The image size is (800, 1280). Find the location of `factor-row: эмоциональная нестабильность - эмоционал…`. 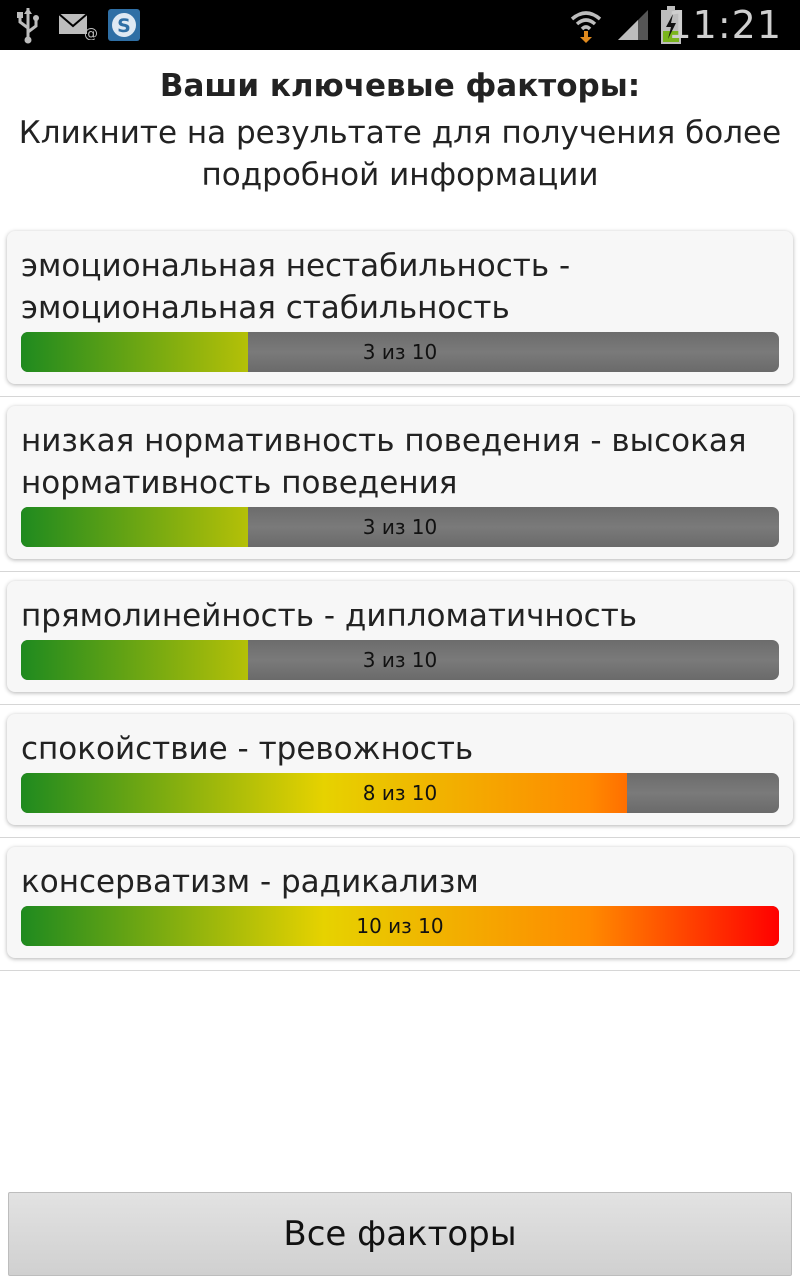

factor-row: эмоциональная нестабильность - эмоционал… is located at coordinates (400, 309).